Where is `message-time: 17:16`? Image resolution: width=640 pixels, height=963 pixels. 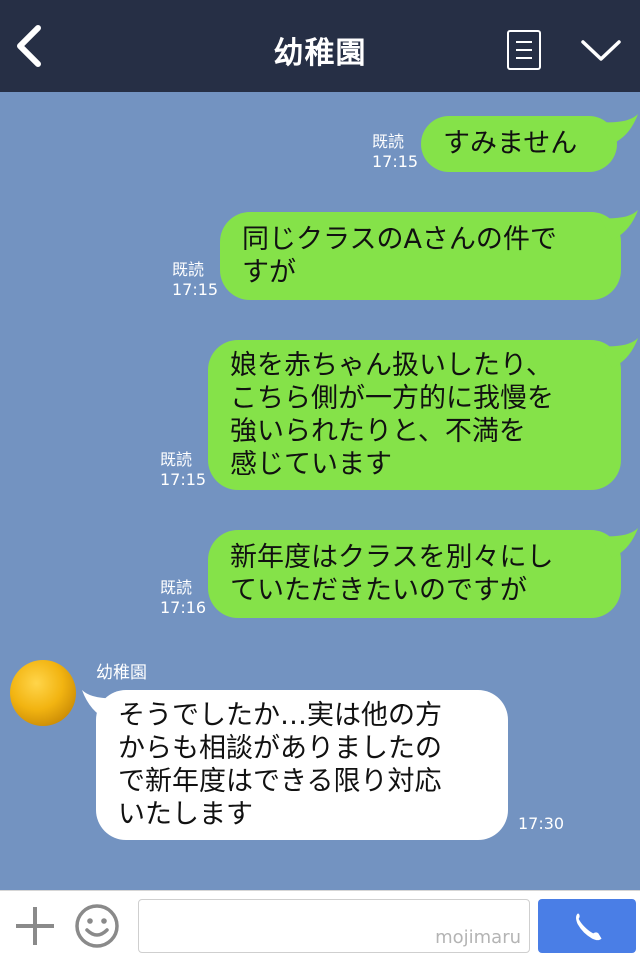 message-time: 17:16 is located at coordinates (183, 607).